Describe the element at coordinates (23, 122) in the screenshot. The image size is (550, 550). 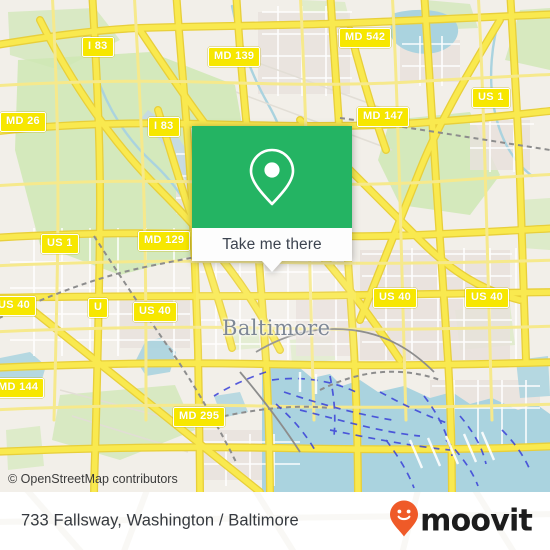
I see `road-shield: MD 26` at that location.